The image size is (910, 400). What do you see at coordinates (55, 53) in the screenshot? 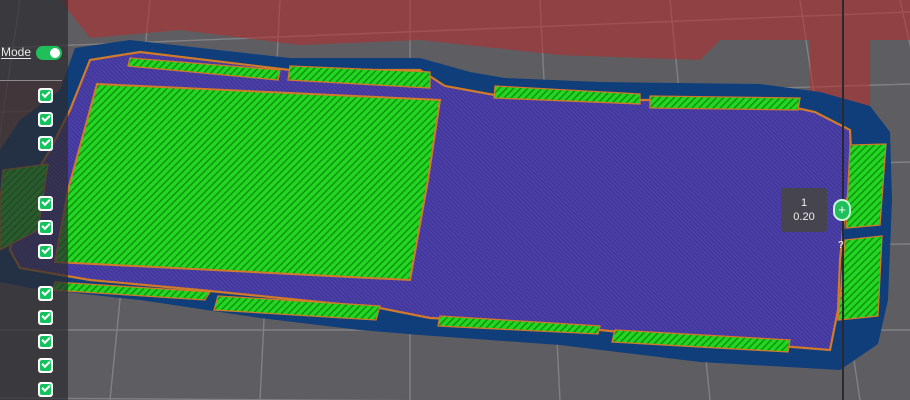
I see `toggle-knob` at bounding box center [55, 53].